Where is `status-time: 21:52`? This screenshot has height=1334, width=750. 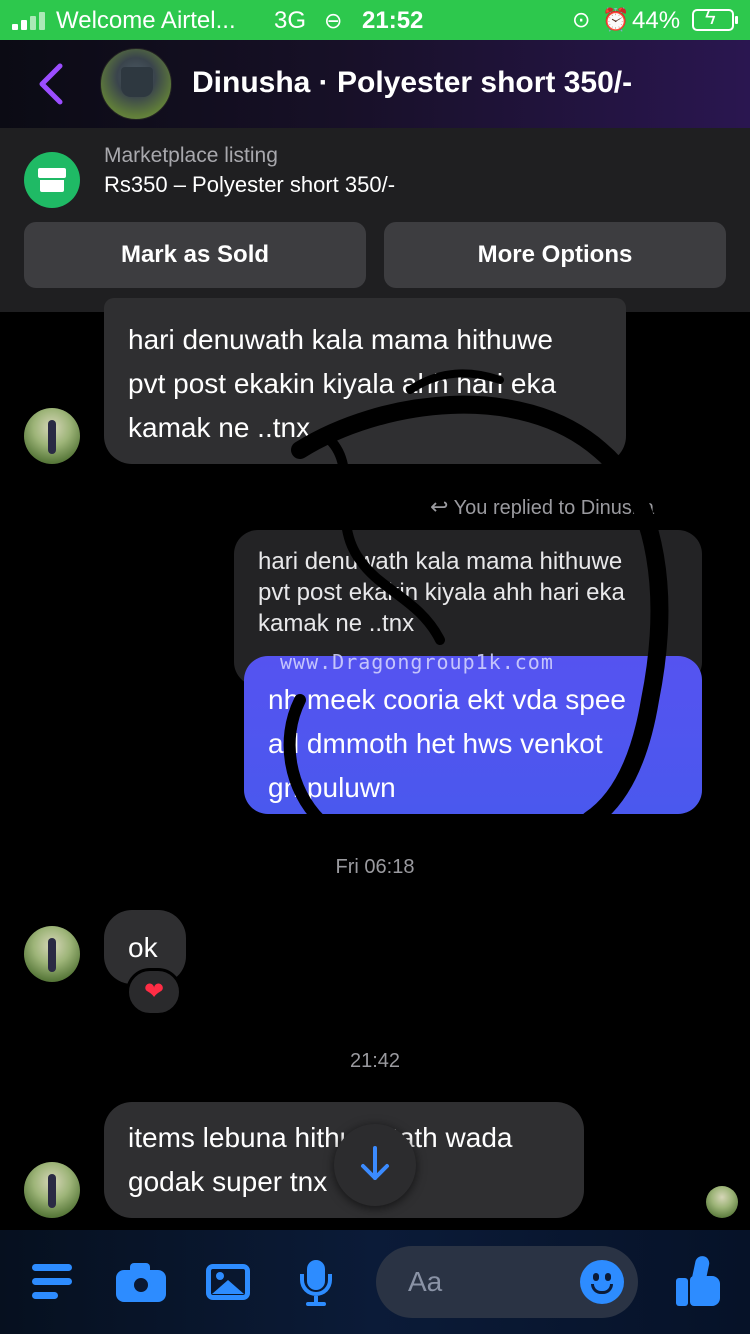
status-time: 21:52 is located at coordinates (393, 20).